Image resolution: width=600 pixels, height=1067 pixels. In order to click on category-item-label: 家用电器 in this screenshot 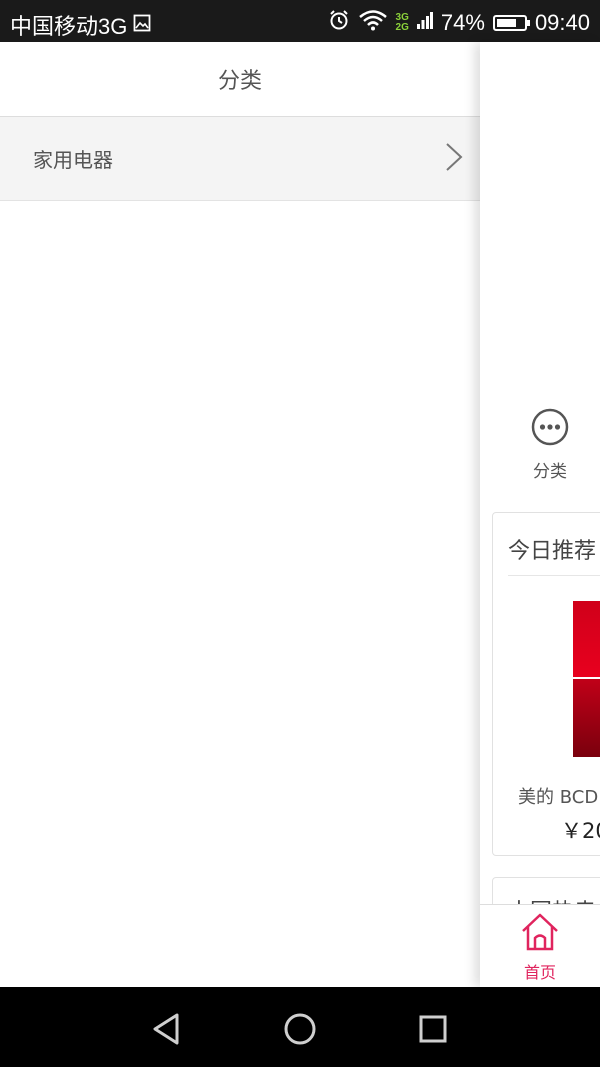, I will do `click(73, 160)`.